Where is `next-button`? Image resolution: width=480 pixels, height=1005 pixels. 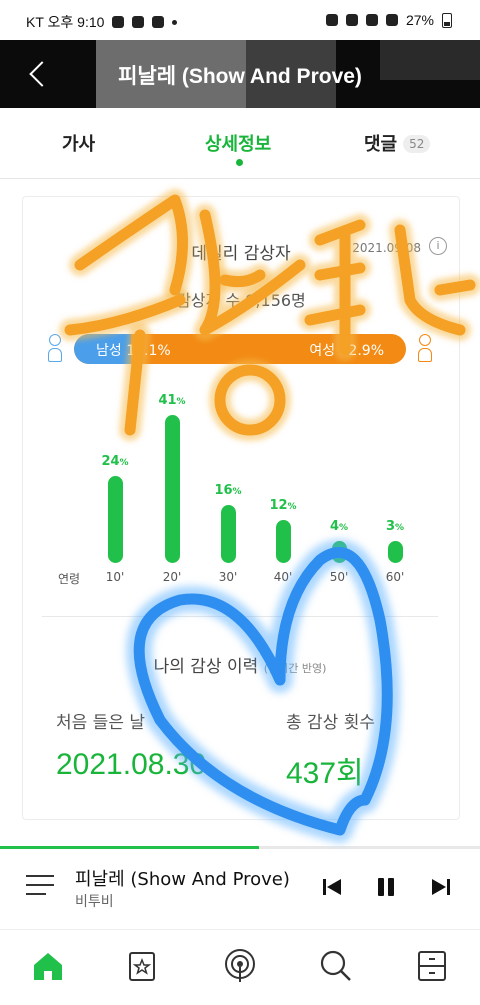
next-button is located at coordinates (441, 887).